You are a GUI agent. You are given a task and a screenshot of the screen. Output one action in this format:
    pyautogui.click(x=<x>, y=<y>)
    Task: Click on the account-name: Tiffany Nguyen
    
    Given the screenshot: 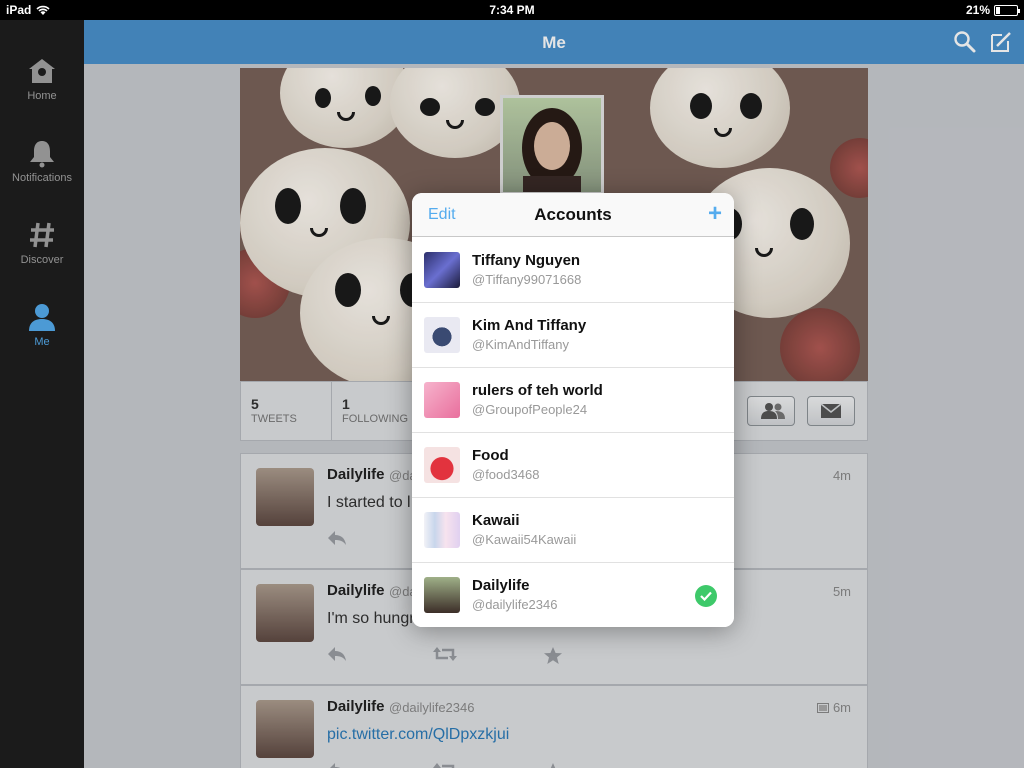 What is the action you would take?
    pyautogui.click(x=526, y=260)
    